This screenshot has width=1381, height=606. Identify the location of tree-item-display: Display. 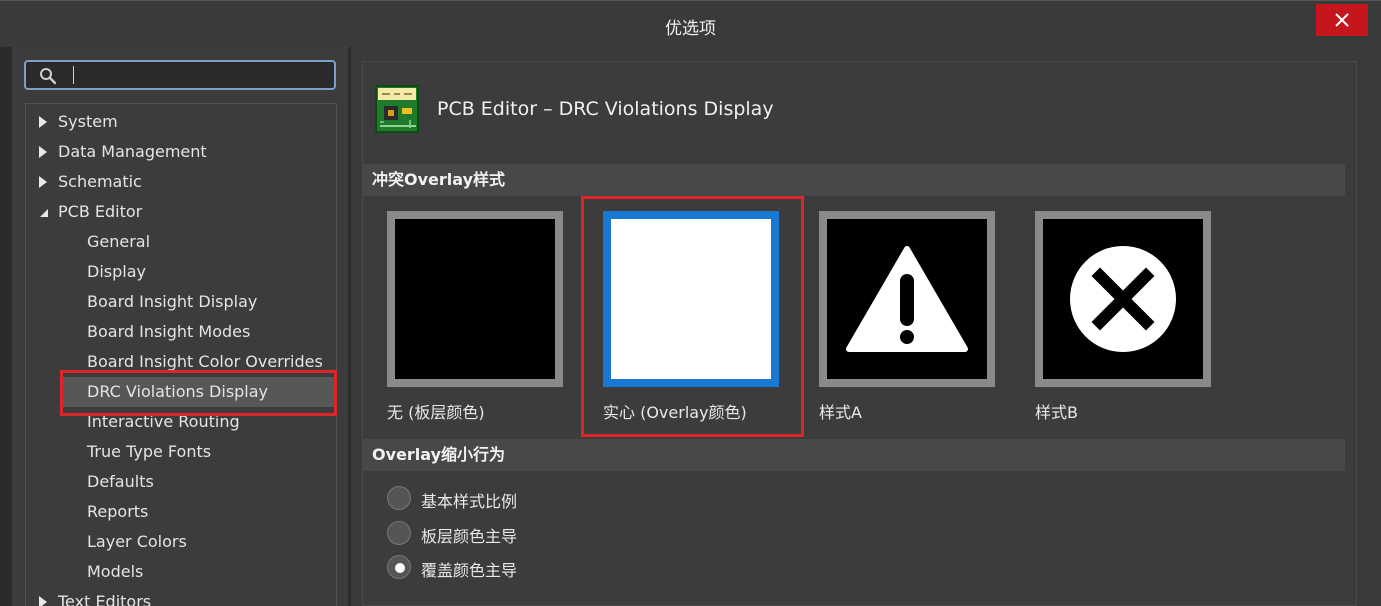
(181, 272).